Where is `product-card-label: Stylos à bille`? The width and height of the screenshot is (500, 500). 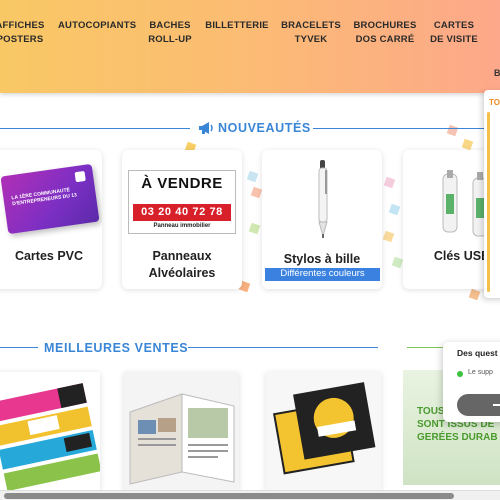
product-card-label: Stylos à bille is located at coordinates (322, 259).